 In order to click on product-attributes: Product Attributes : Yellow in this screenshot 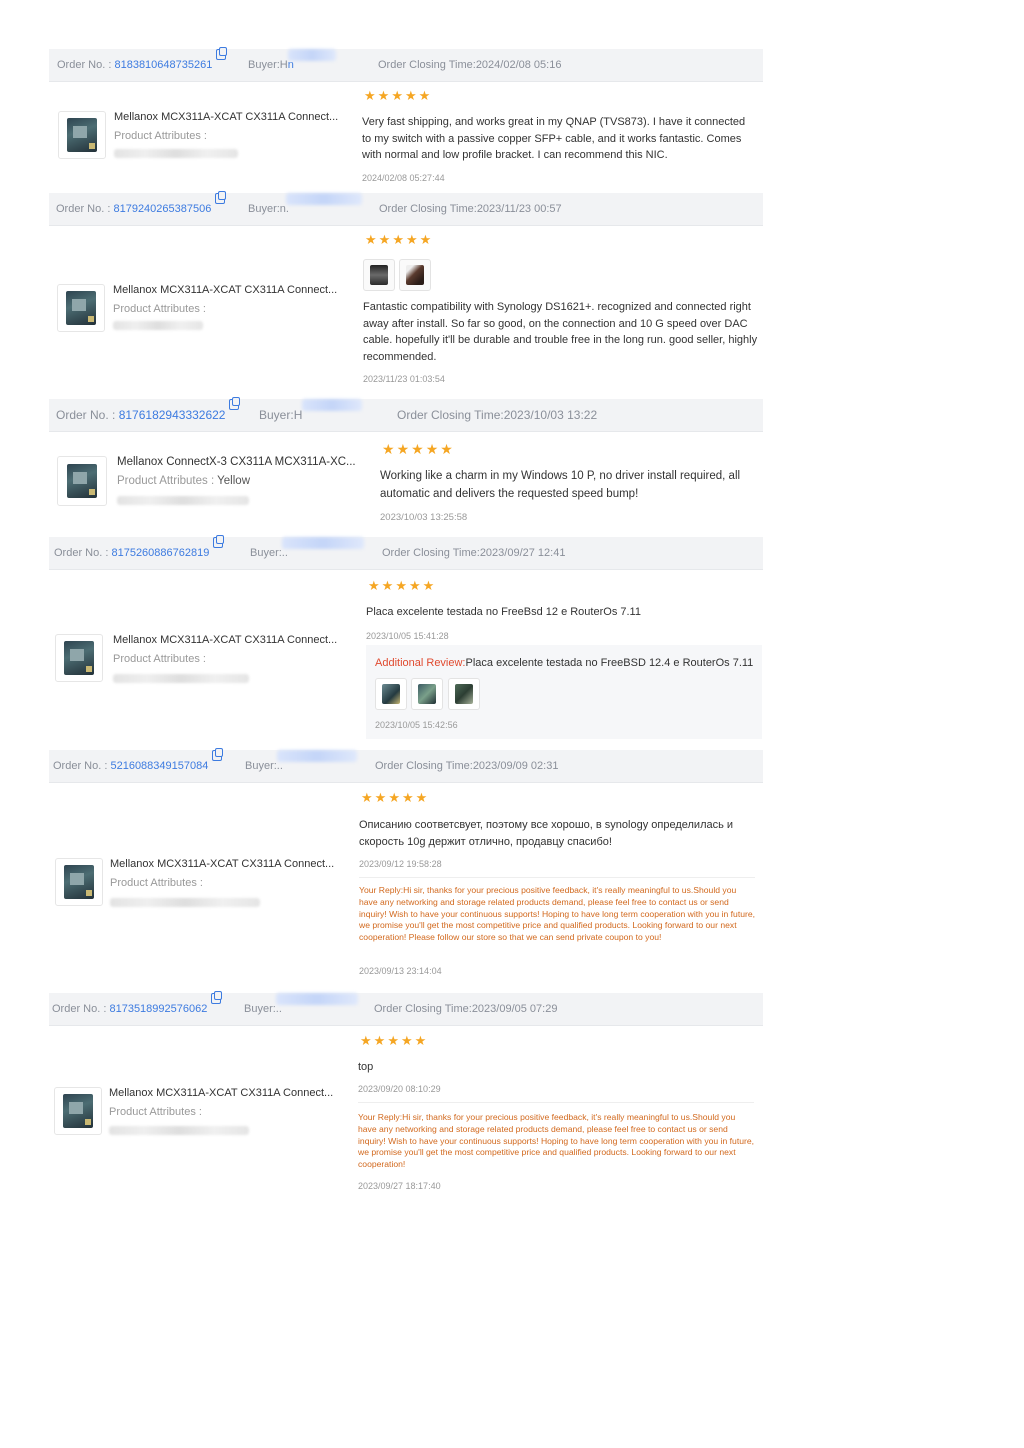, I will do `click(183, 481)`.